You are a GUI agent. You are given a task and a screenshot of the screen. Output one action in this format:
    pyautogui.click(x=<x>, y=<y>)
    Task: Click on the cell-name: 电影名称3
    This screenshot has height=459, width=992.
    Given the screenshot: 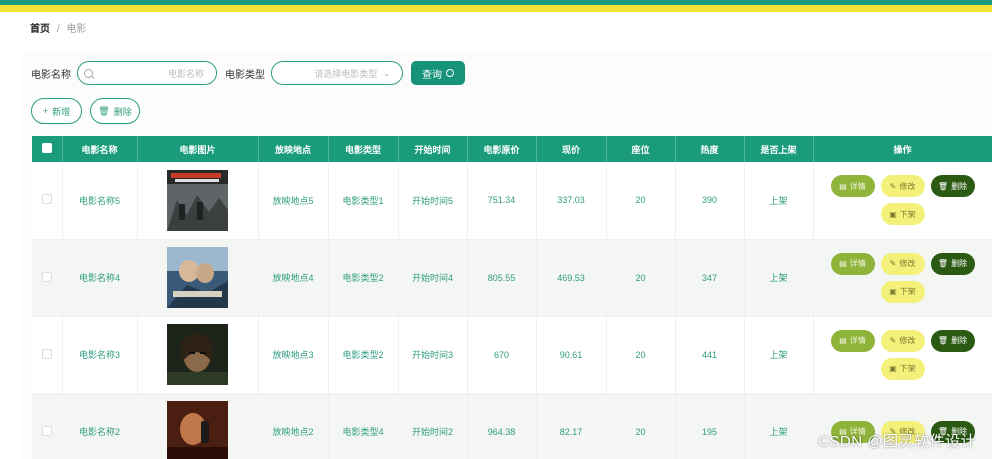 What is the action you would take?
    pyautogui.click(x=100, y=355)
    